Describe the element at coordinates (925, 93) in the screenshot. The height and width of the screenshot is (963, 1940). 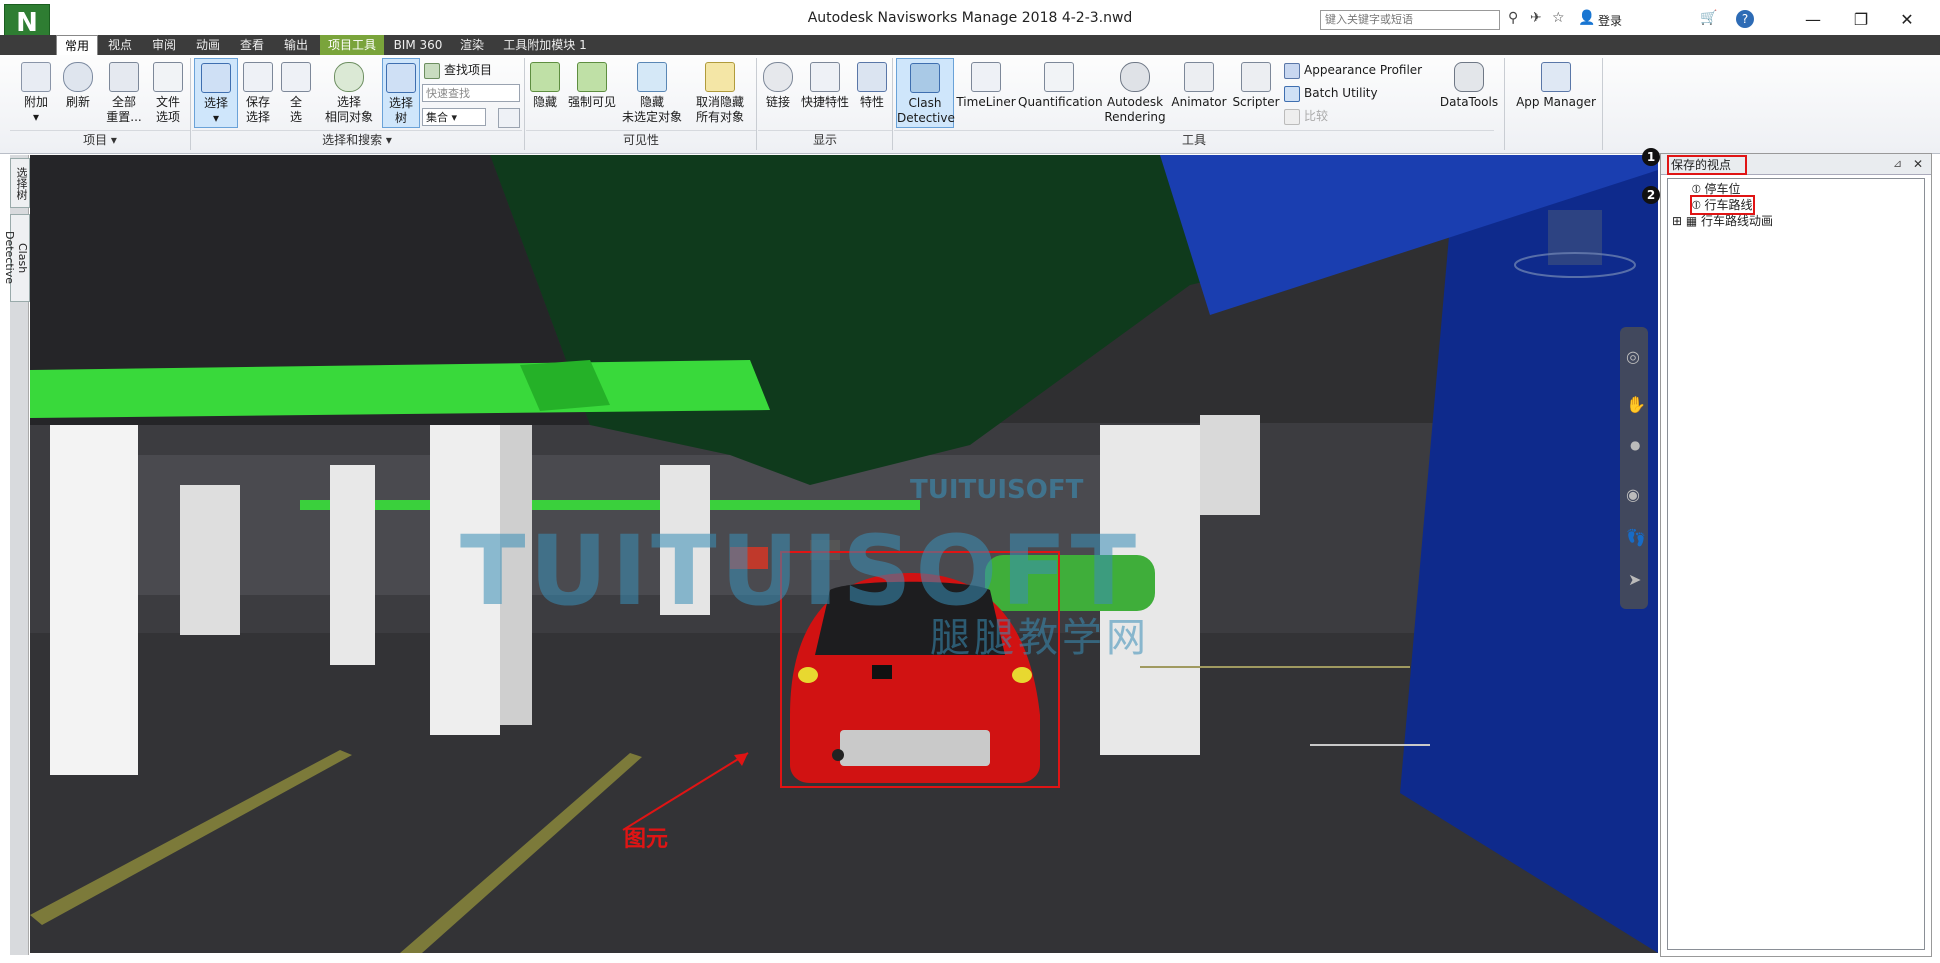
I see `clash-detective-button: Clash Detective` at that location.